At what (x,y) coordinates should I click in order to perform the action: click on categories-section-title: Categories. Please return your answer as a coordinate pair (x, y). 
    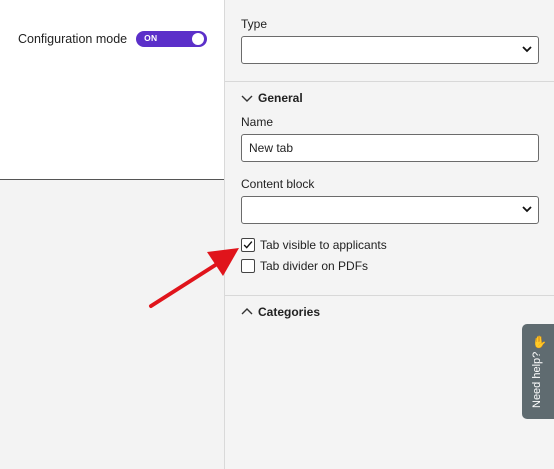
    Looking at the image, I should click on (289, 312).